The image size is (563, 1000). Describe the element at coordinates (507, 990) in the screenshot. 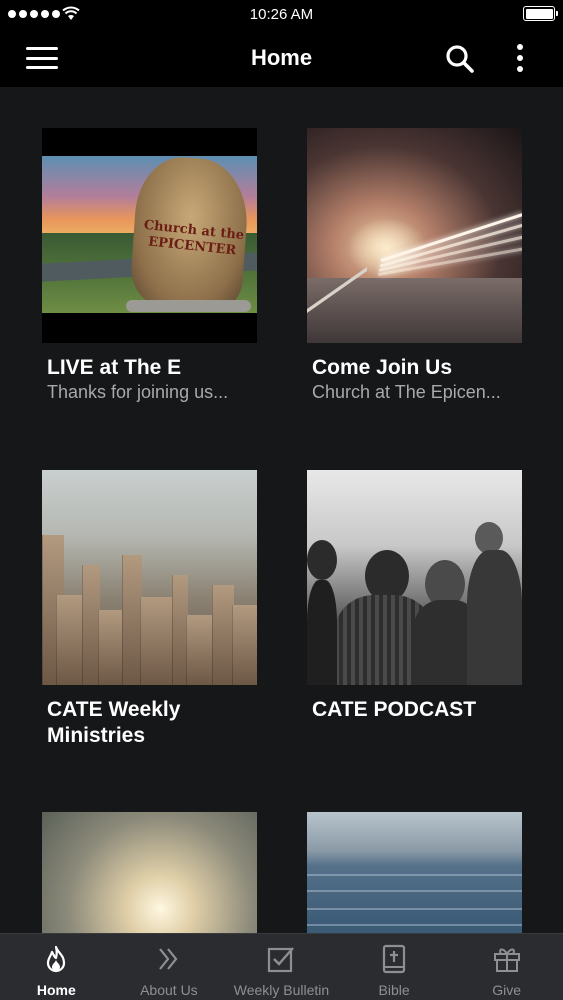

I see `tab-label: Give` at that location.